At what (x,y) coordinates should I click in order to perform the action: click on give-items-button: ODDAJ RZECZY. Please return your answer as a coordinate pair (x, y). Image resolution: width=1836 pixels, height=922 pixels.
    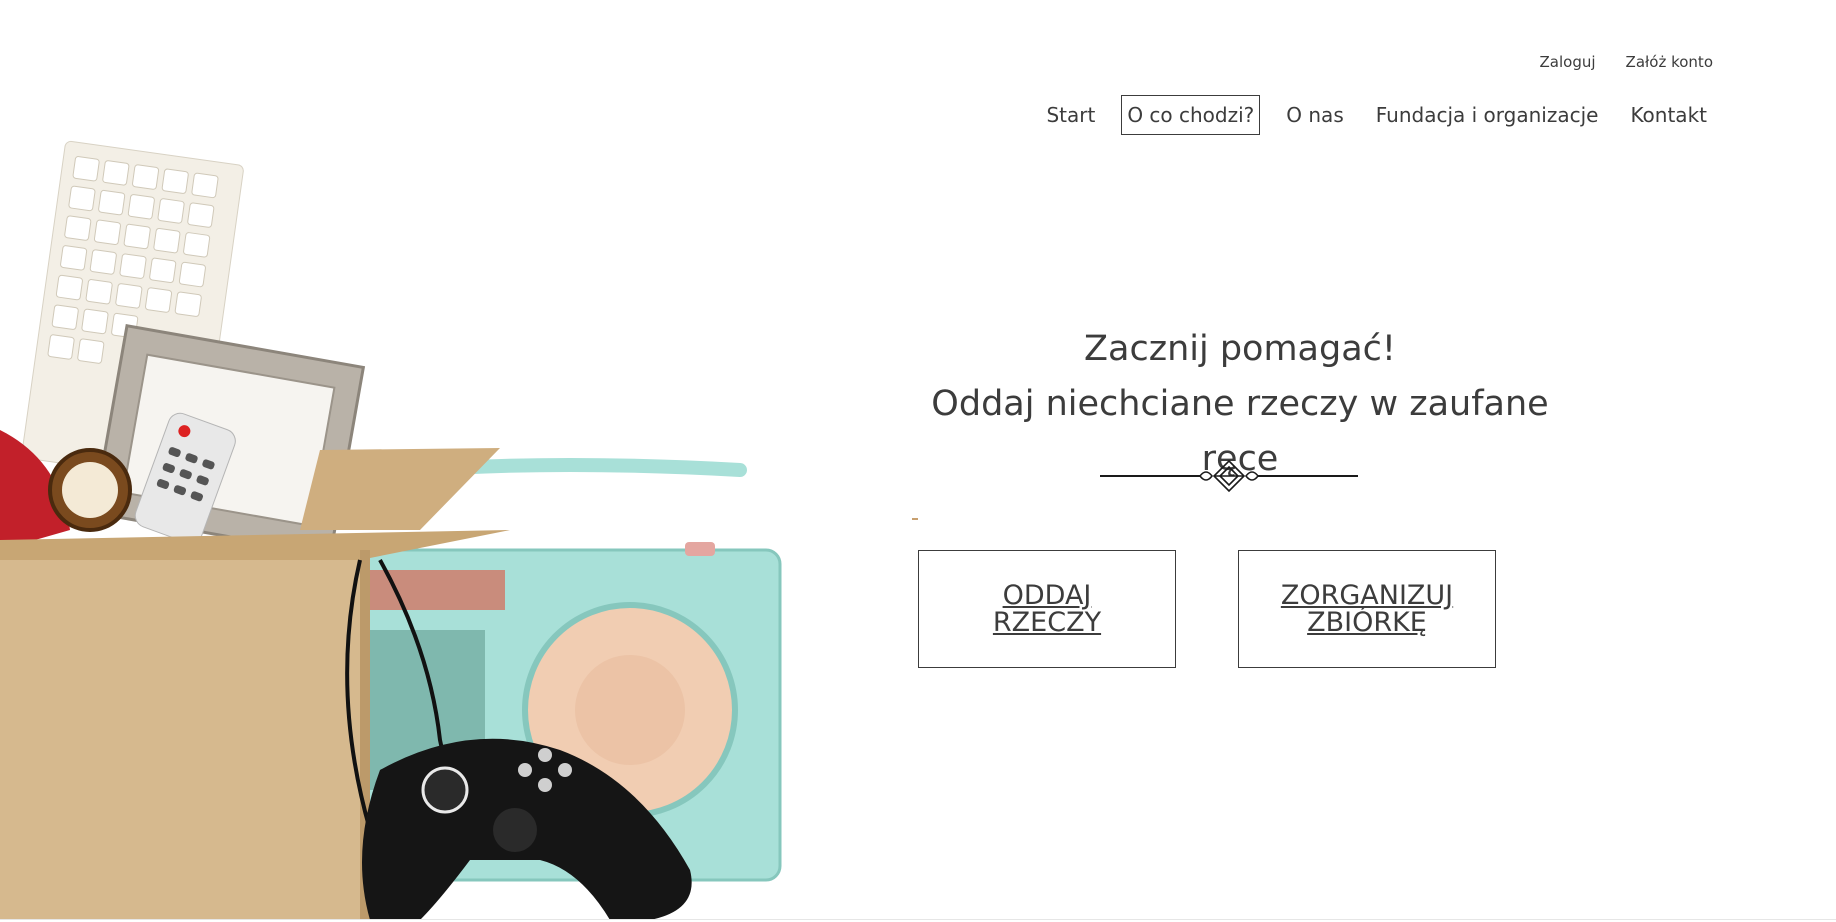
    Looking at the image, I should click on (1047, 609).